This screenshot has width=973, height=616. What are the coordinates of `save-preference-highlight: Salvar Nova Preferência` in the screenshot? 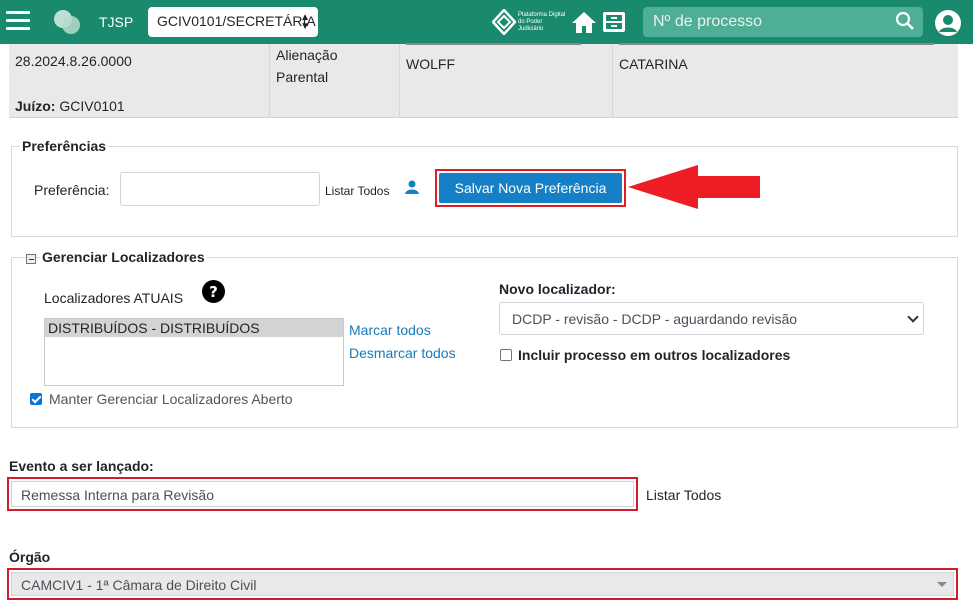 It's located at (530, 188).